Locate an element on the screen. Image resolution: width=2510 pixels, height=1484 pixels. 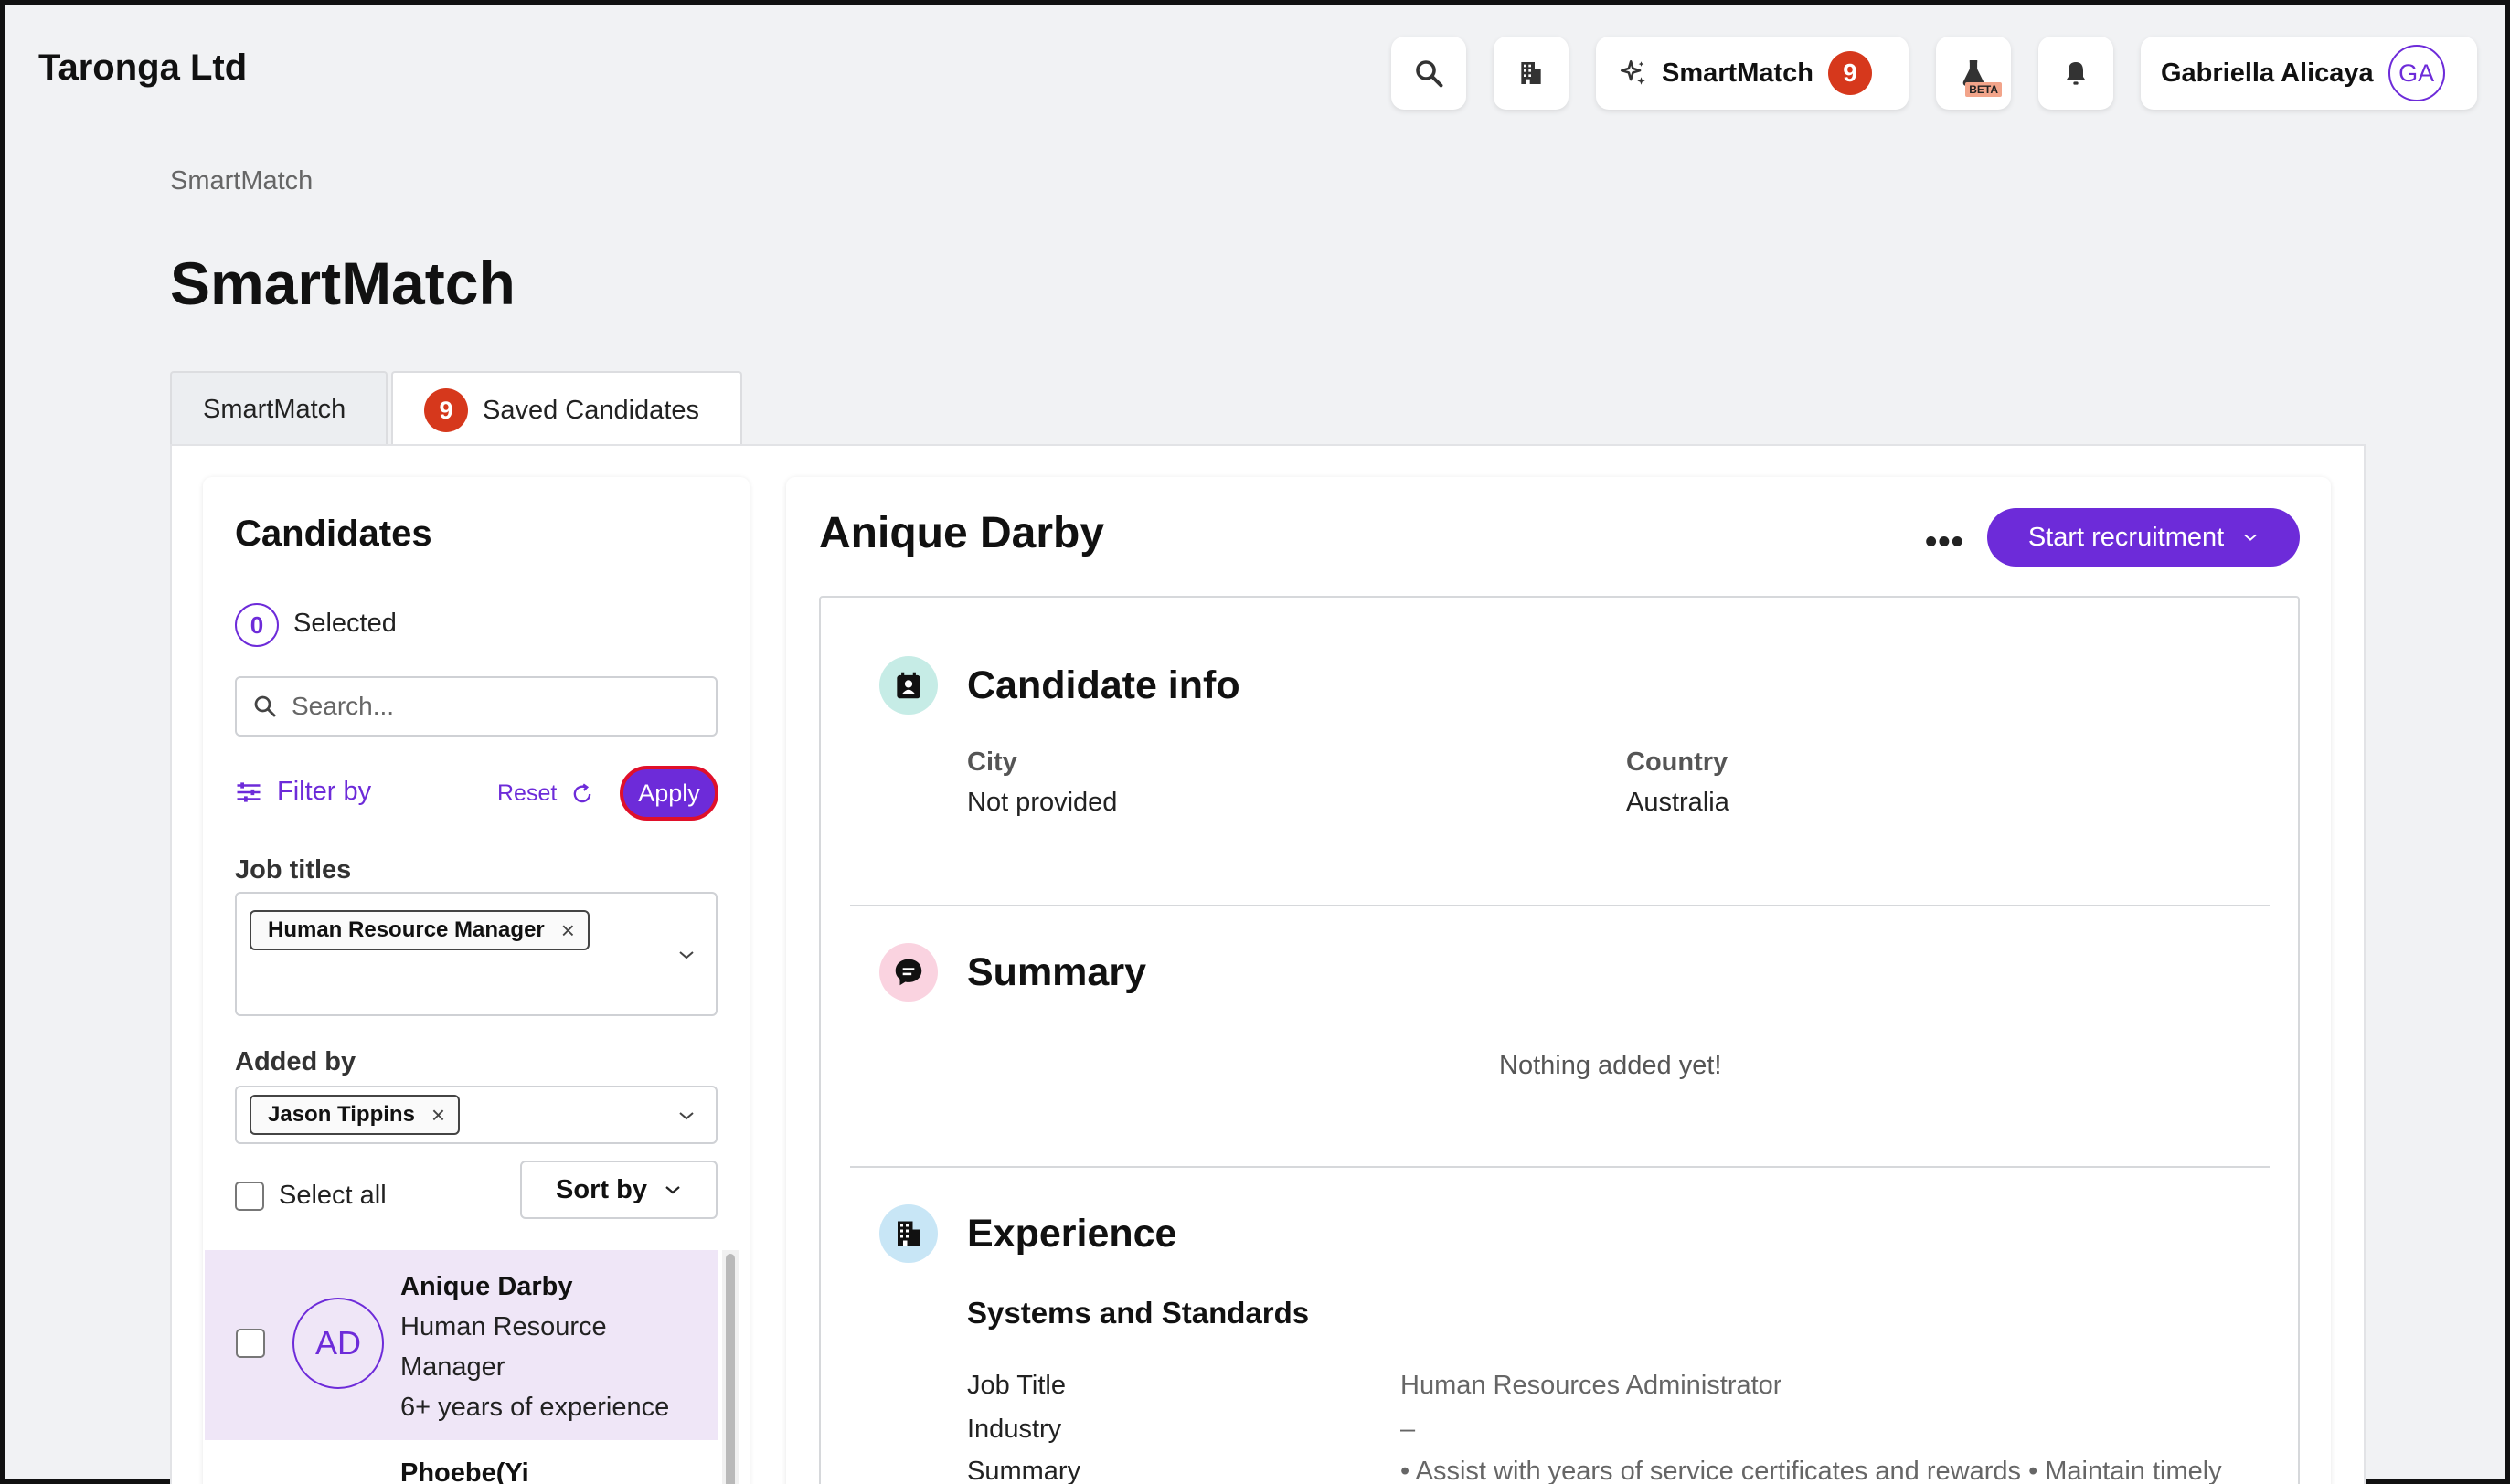
filter-by-label: Filter by is located at coordinates (325, 791).